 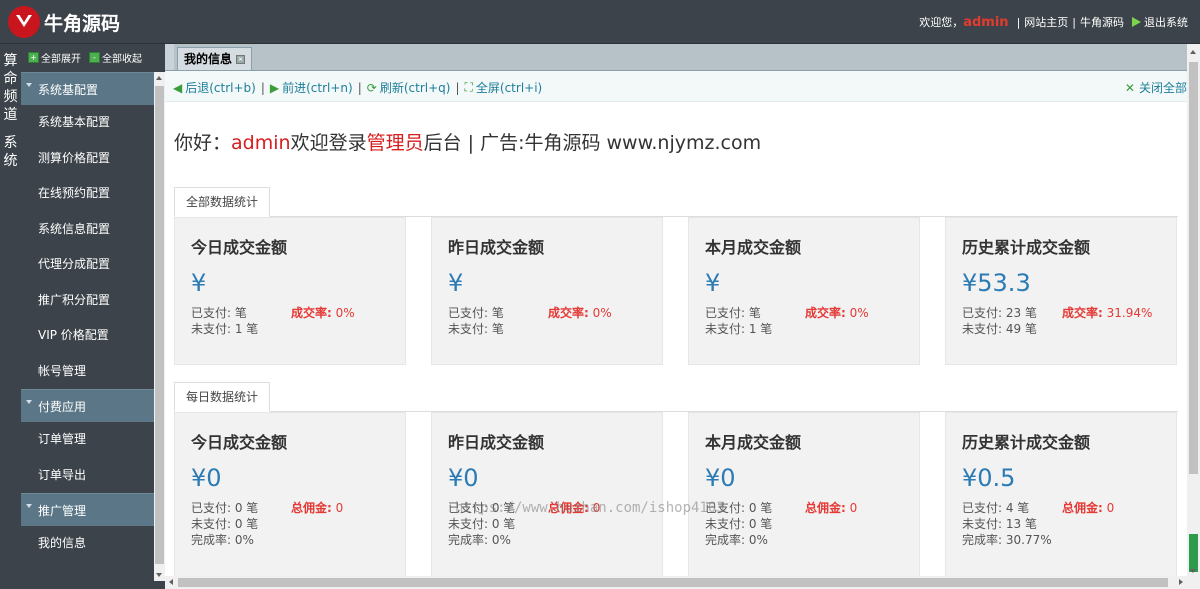 I want to click on menu-item: 订单导出, so click(x=87, y=476).